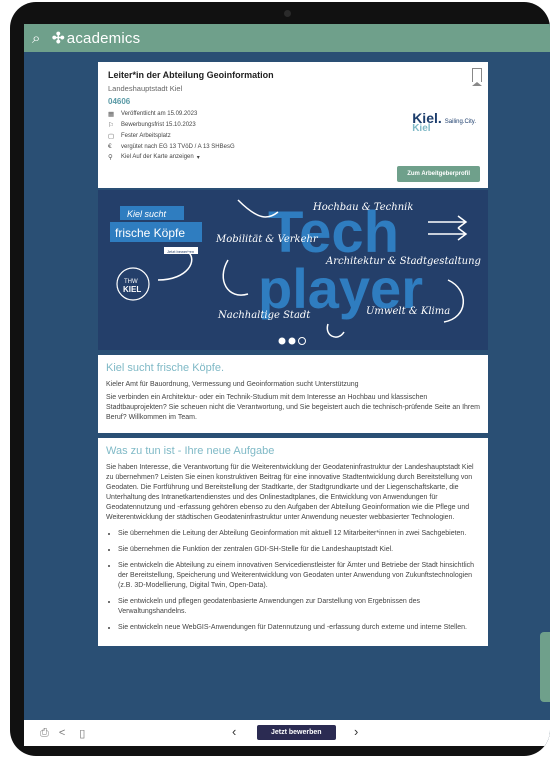 Image resolution: width=555 pixels, height=760 pixels. What do you see at coordinates (165, 368) in the screenshot?
I see `intro-heading: Kiel sucht frische Köpfe.` at bounding box center [165, 368].